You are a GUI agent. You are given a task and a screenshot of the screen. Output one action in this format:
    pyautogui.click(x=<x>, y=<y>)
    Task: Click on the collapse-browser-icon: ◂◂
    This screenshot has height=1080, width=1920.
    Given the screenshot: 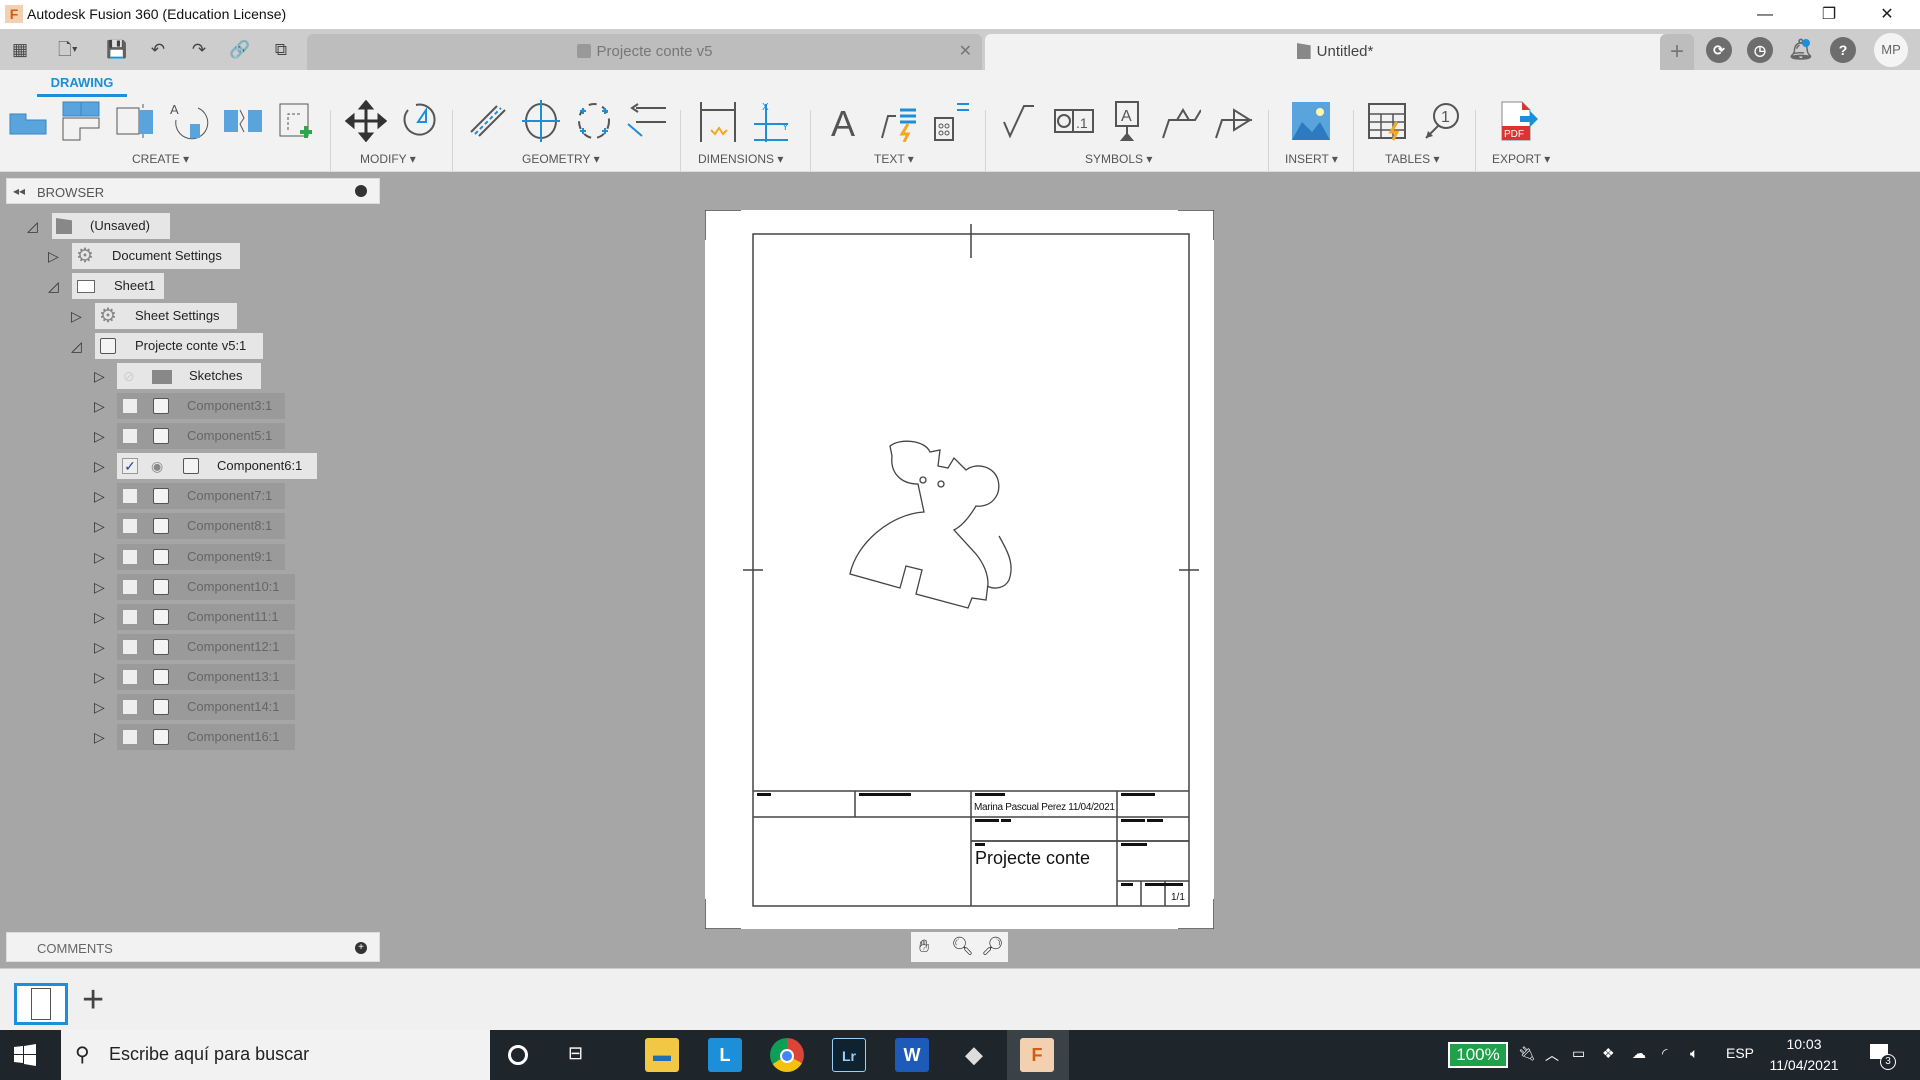 What is the action you would take?
    pyautogui.click(x=19, y=191)
    